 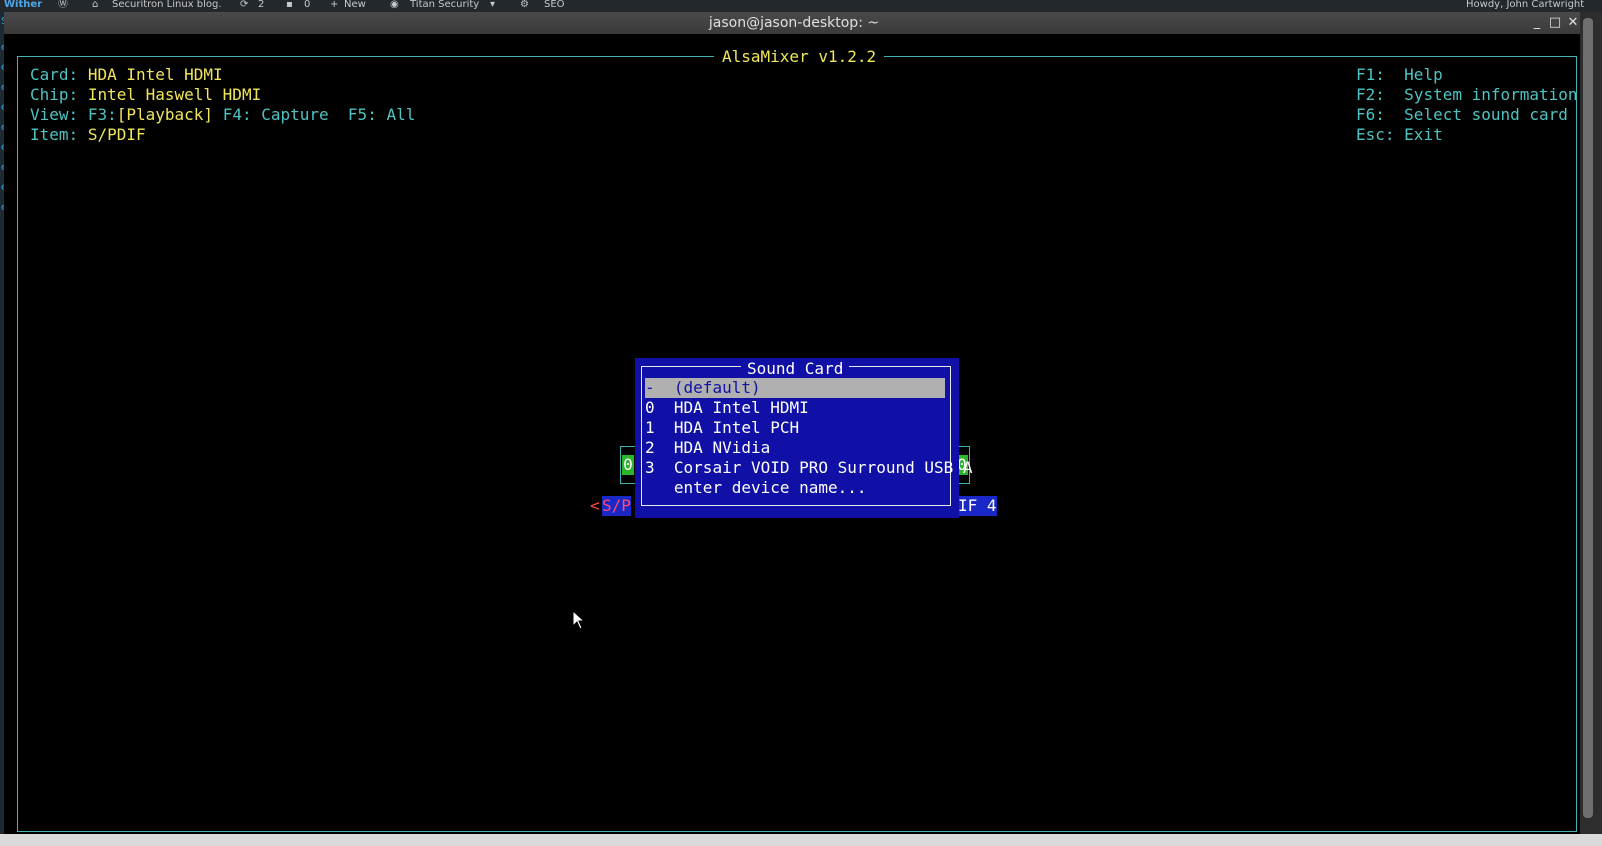 What do you see at coordinates (554, 5) in the screenshot?
I see `seo-link: SEO` at bounding box center [554, 5].